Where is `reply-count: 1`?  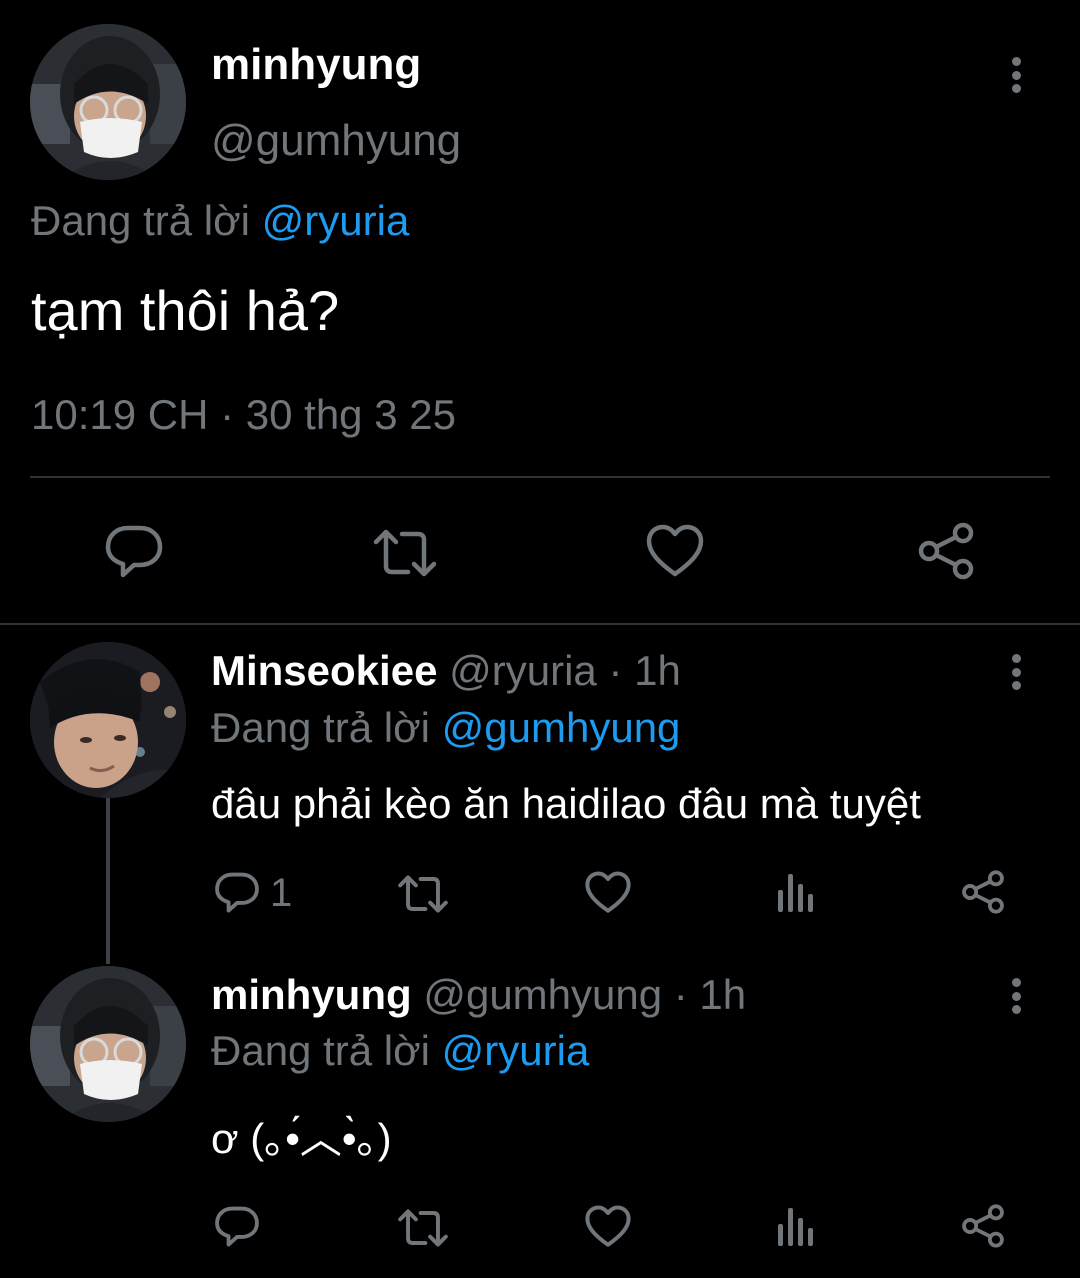 reply-count: 1 is located at coordinates (281, 893).